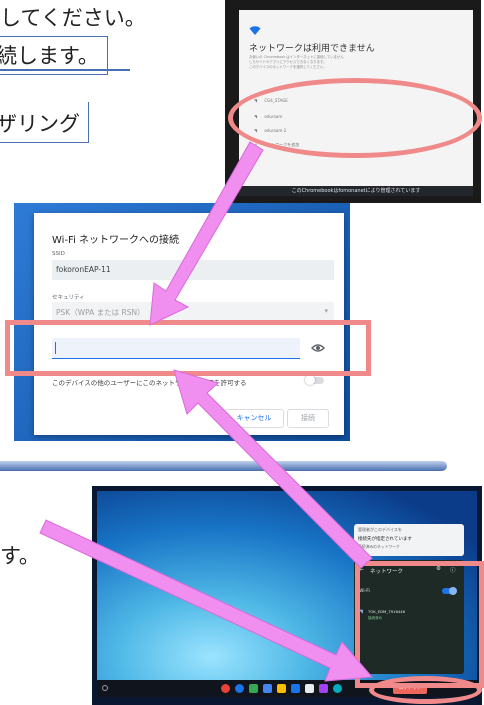 Image resolution: width=484 pixels, height=705 pixels. What do you see at coordinates (65, 70) in the screenshot?
I see `doc-box-divider` at bounding box center [65, 70].